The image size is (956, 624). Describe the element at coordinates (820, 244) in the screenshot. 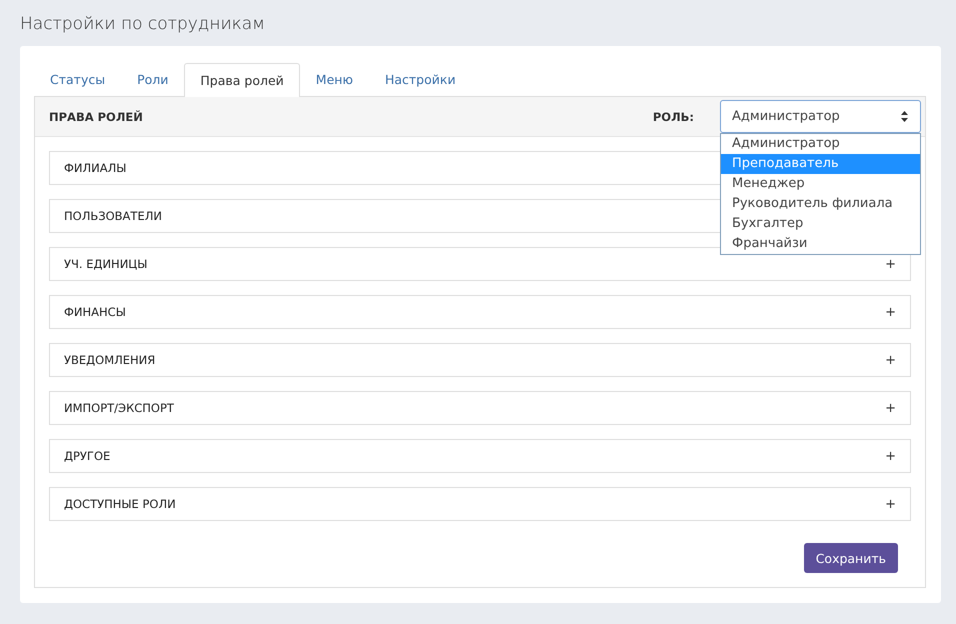

I see `dropdown-option: Франчайзи` at that location.